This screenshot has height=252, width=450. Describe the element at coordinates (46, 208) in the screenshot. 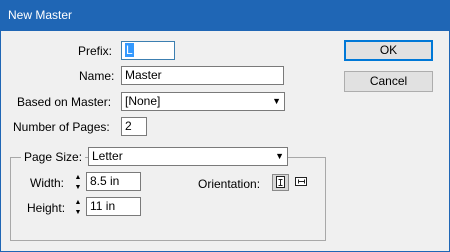

I see `height-label: Height:` at that location.